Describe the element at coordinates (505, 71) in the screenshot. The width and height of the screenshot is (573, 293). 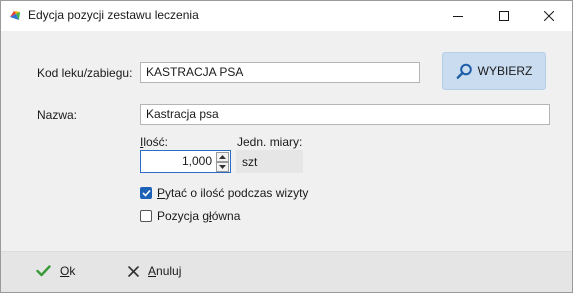
I see `select-button-label: WYBIERZ` at that location.